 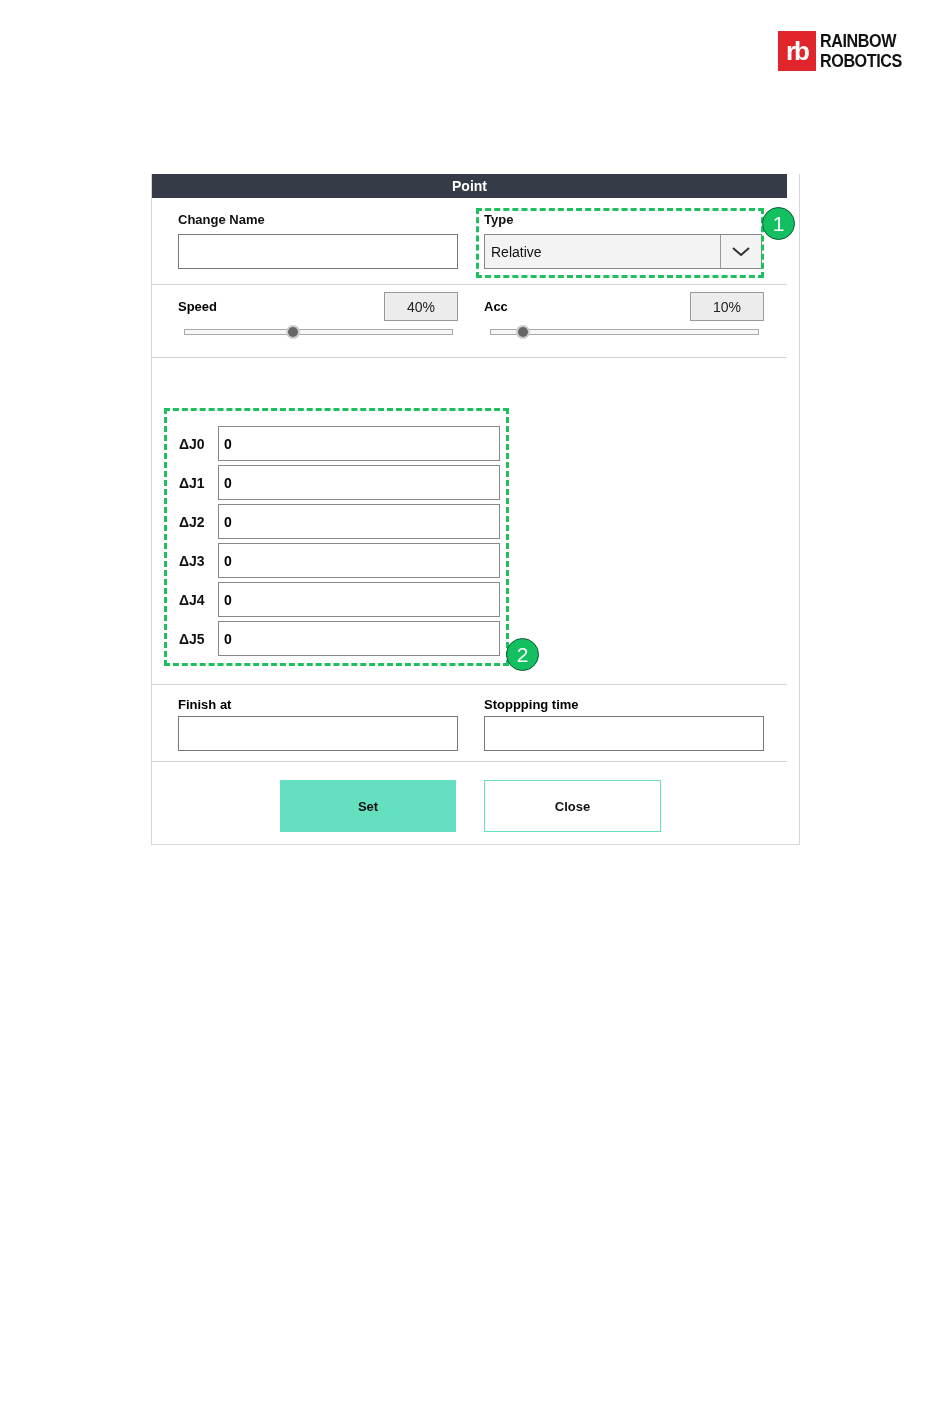 What do you see at coordinates (205, 705) in the screenshot?
I see `field-label: Finish at` at bounding box center [205, 705].